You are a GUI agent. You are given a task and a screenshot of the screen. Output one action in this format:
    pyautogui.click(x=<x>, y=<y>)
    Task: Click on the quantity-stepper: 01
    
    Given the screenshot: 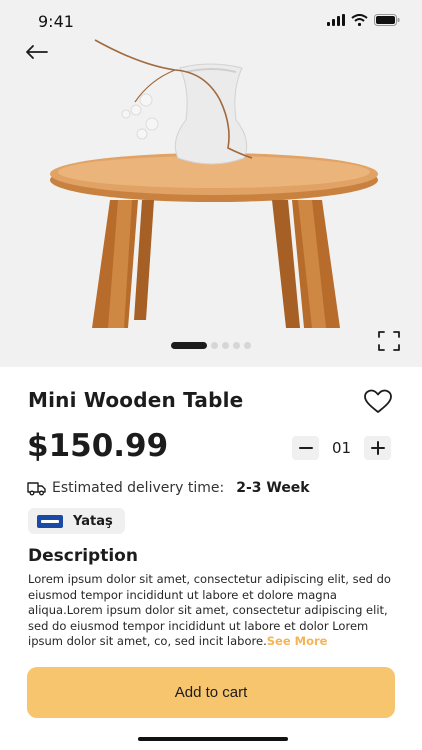 What is the action you would take?
    pyautogui.click(x=341, y=448)
    